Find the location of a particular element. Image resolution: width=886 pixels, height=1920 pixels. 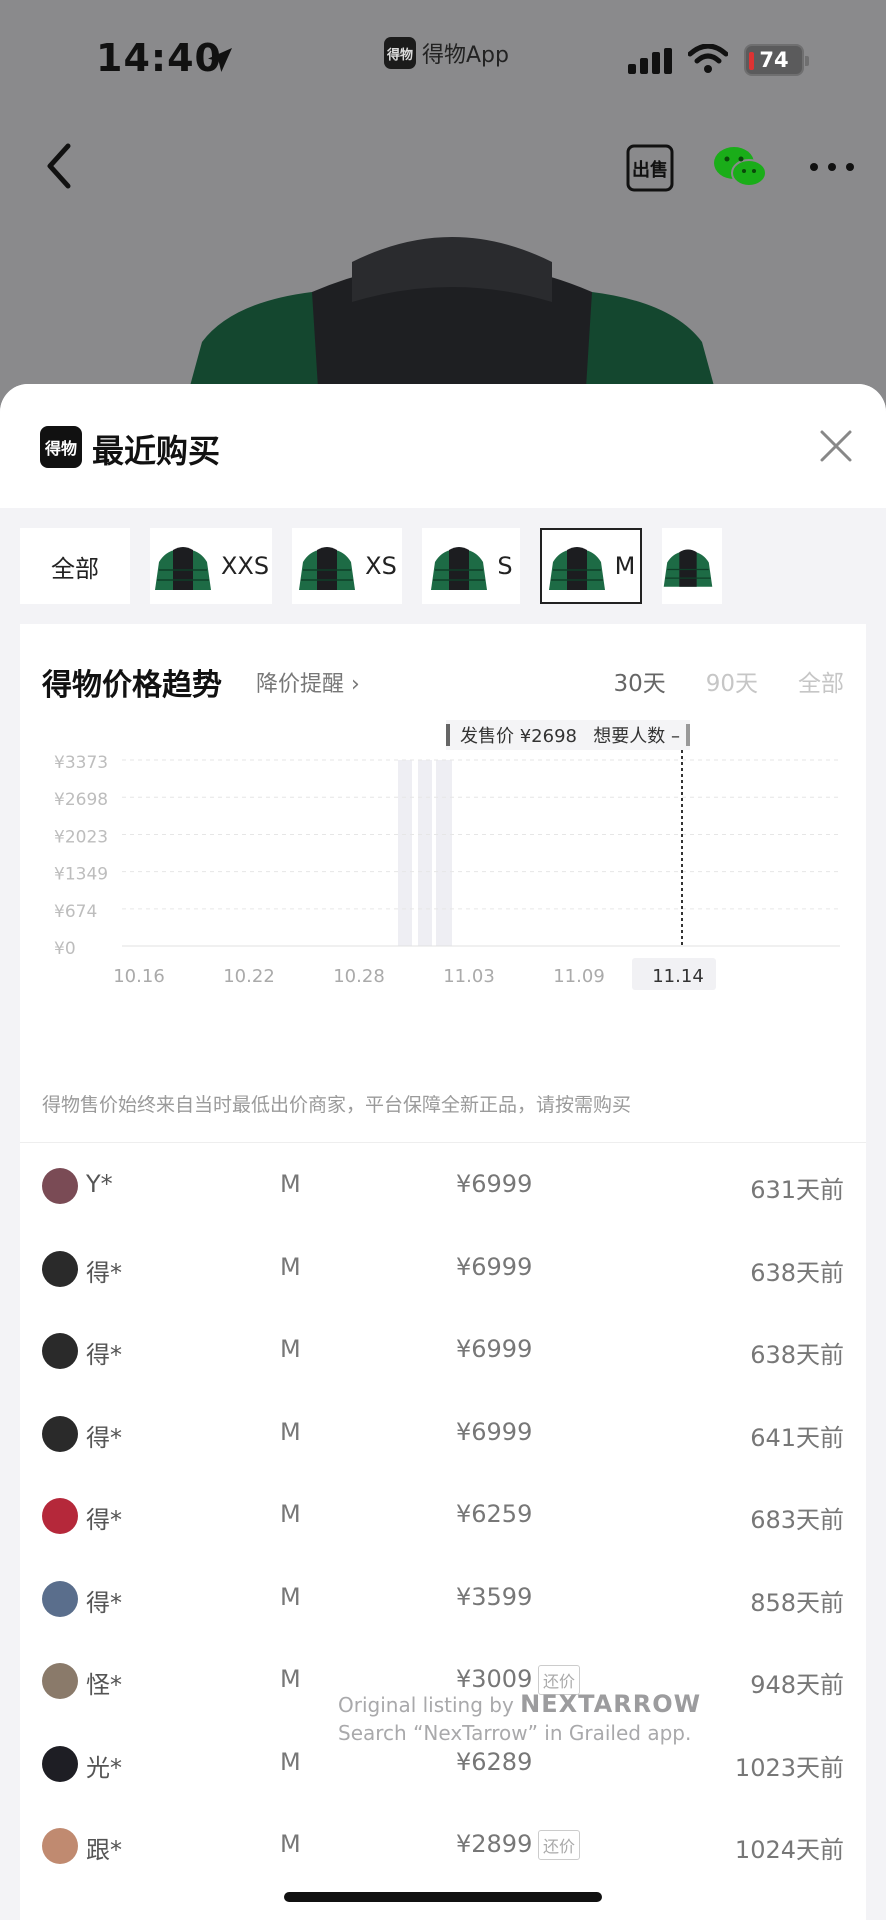

chart-bar is located at coordinates (425, 853).